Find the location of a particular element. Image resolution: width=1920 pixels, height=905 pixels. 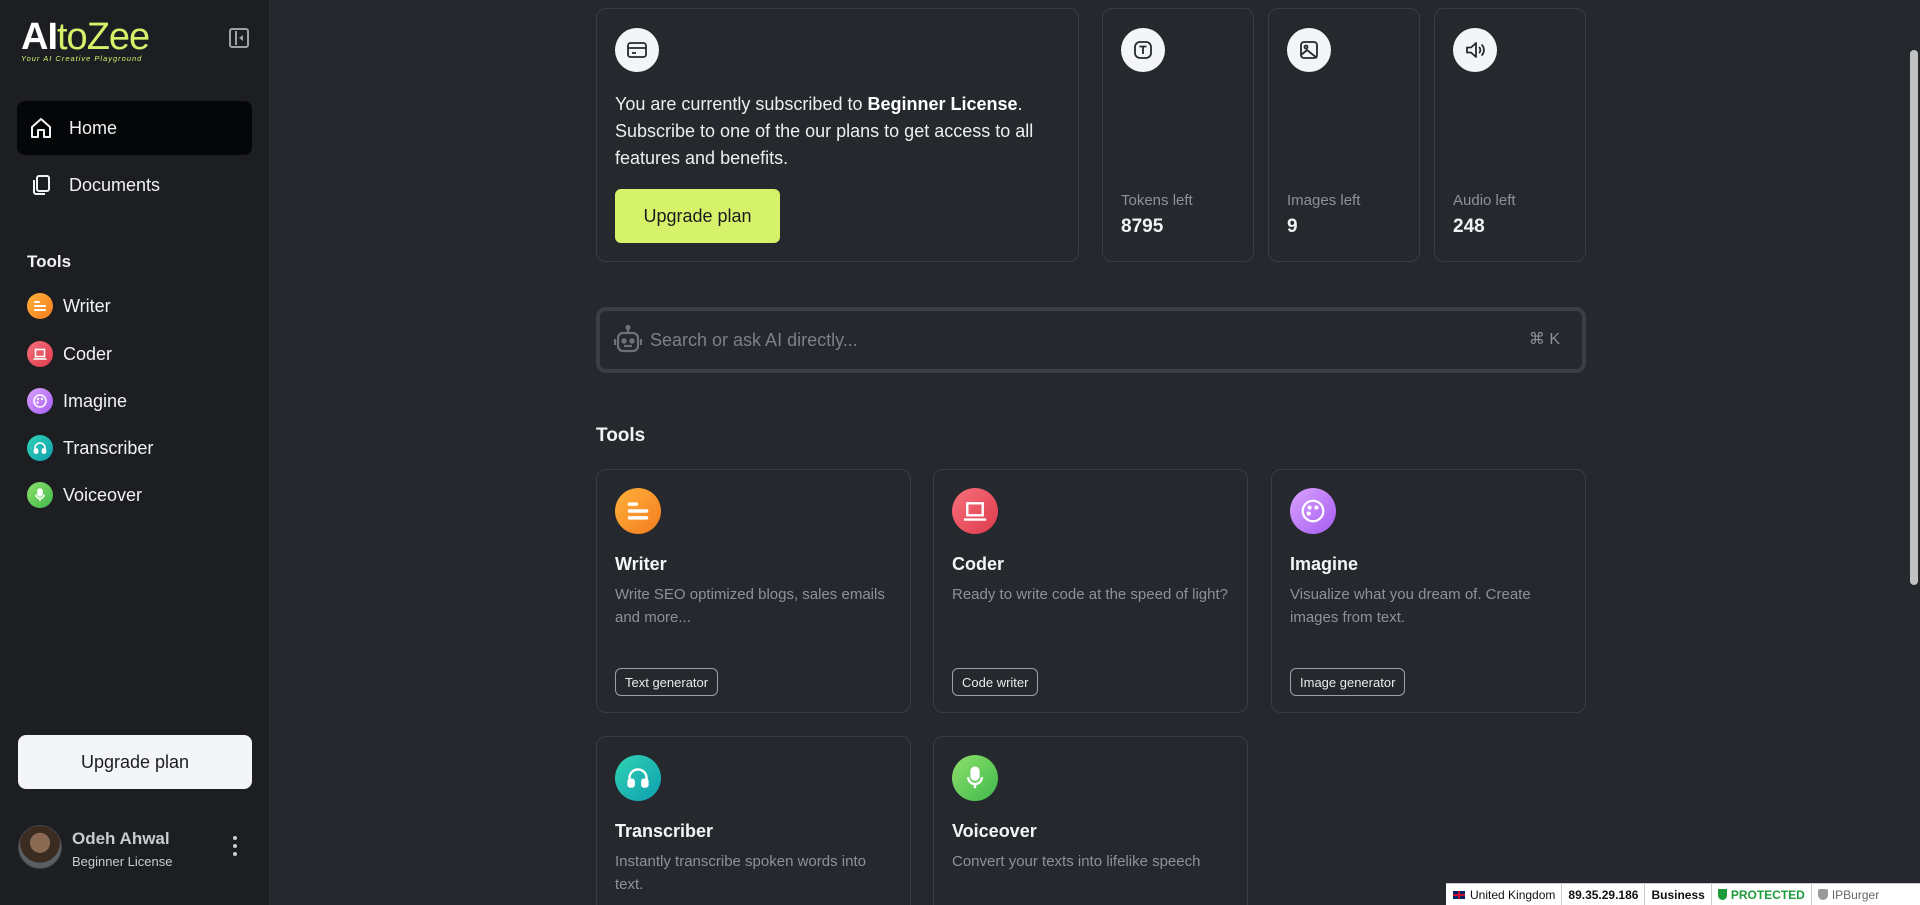

nav-item-home: Home is located at coordinates (134, 128).